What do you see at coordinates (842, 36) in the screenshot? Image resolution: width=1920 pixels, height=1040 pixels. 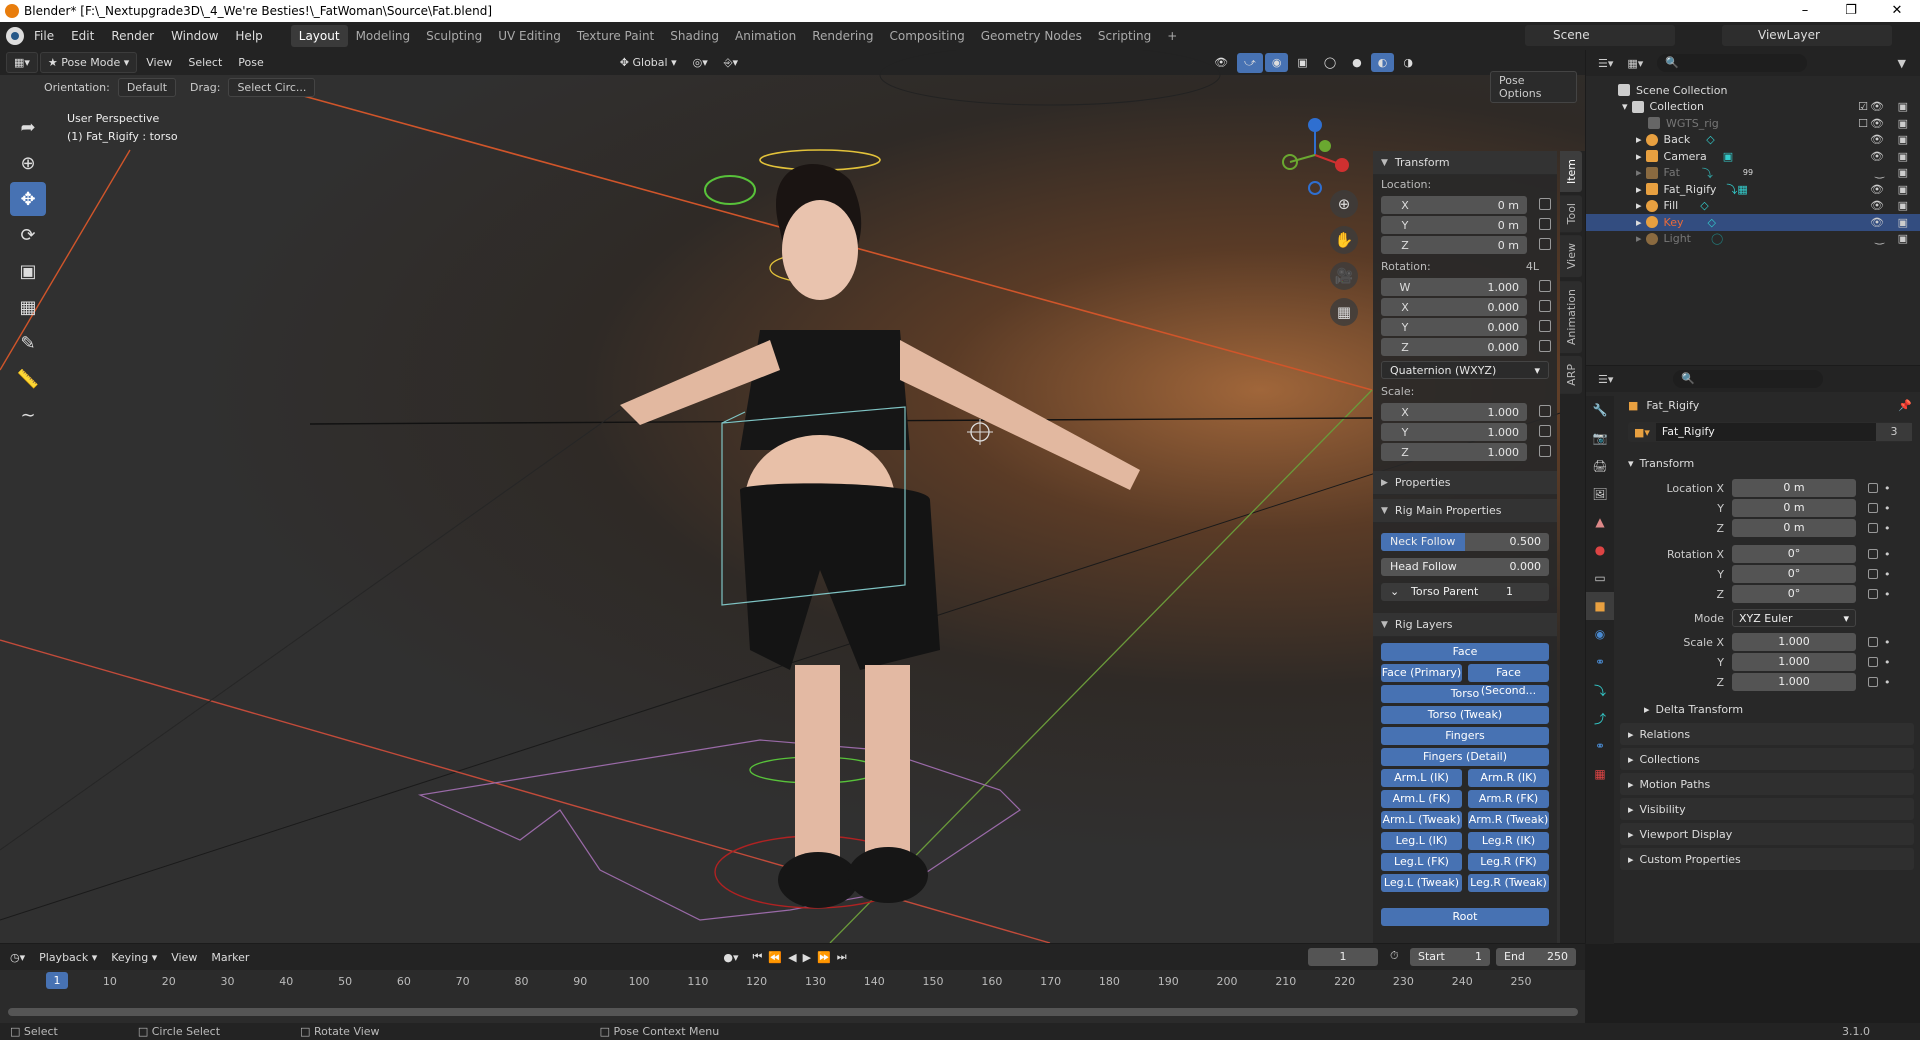 I see `workspace-tab-rendering: Rendering` at bounding box center [842, 36].